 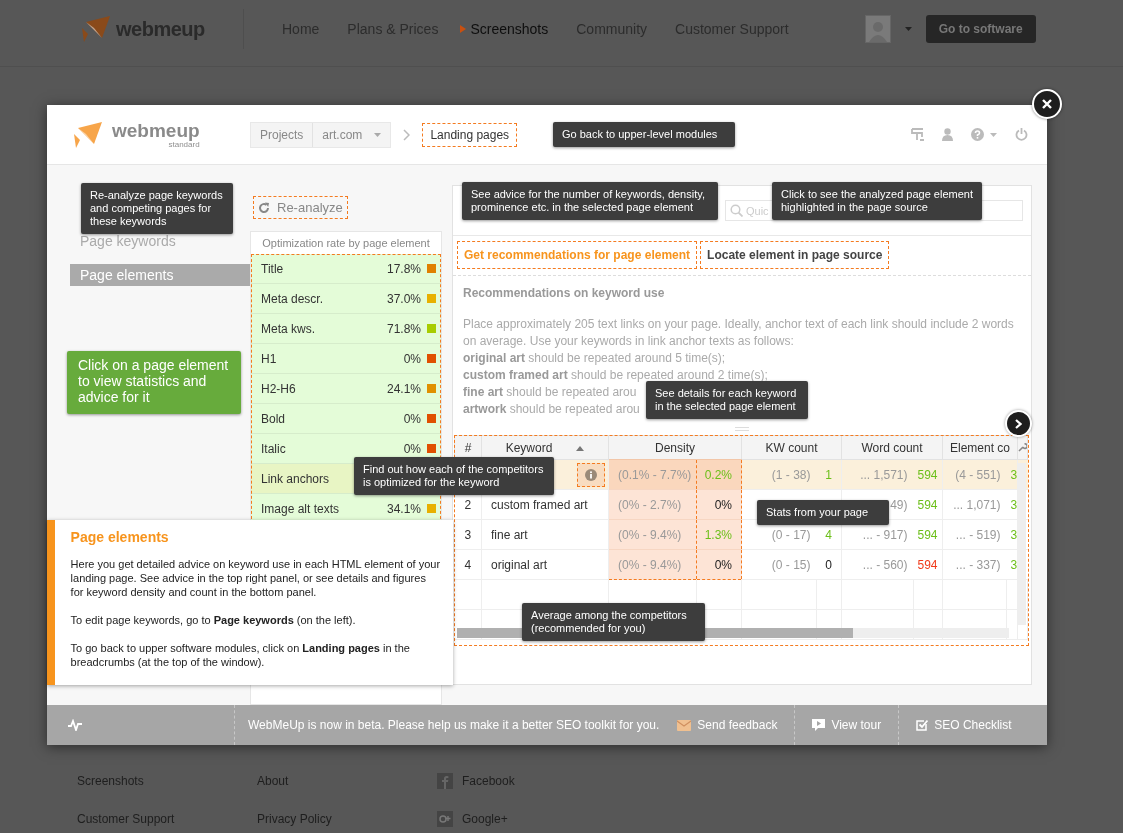 What do you see at coordinates (899, 504) in the screenshot?
I see `table-cell: 49)` at bounding box center [899, 504].